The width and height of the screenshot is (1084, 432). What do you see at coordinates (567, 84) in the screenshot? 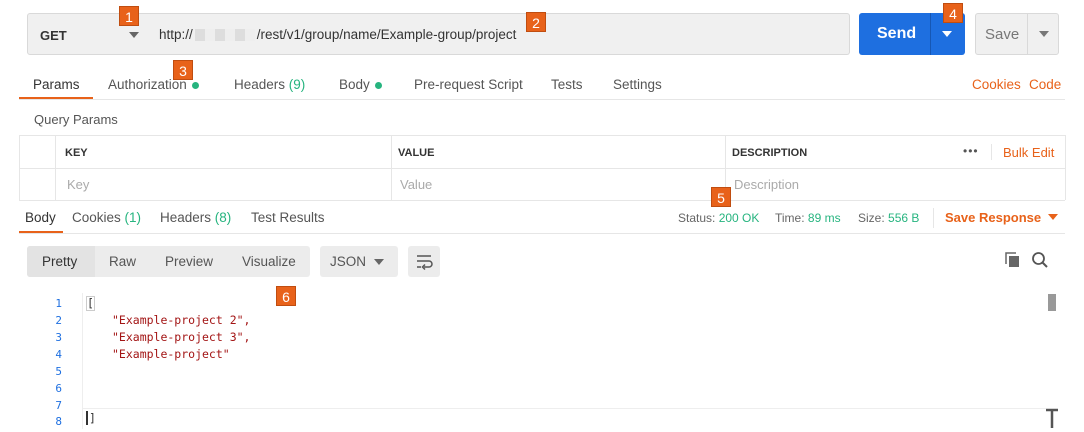
I see `tab-tests: Tests` at bounding box center [567, 84].